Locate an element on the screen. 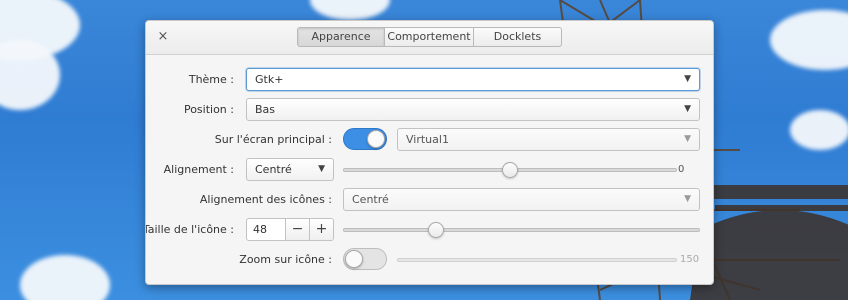  position-value: Bas is located at coordinates (265, 109).